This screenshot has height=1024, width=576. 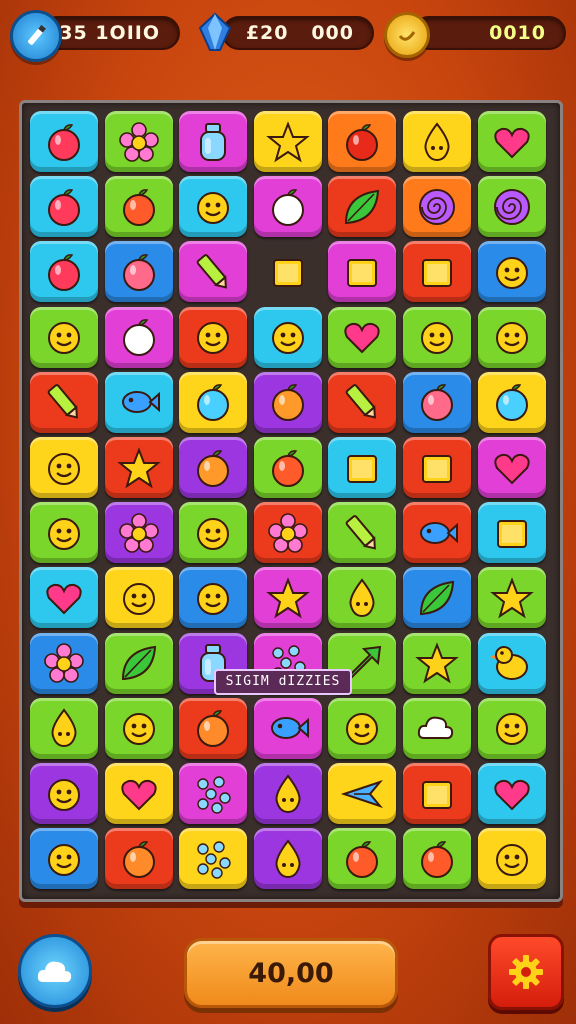 I want to click on cloud-button, so click(x=55, y=971).